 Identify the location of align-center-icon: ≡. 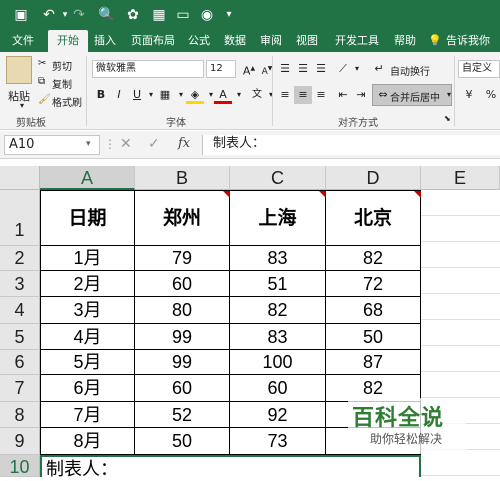
(303, 95).